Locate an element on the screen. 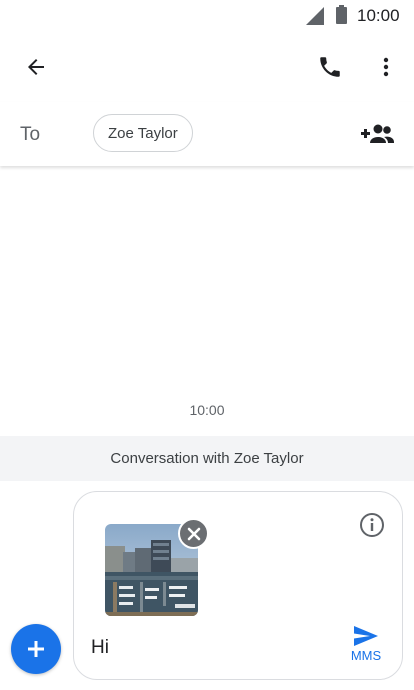  arrow-back-icon is located at coordinates (36, 67).